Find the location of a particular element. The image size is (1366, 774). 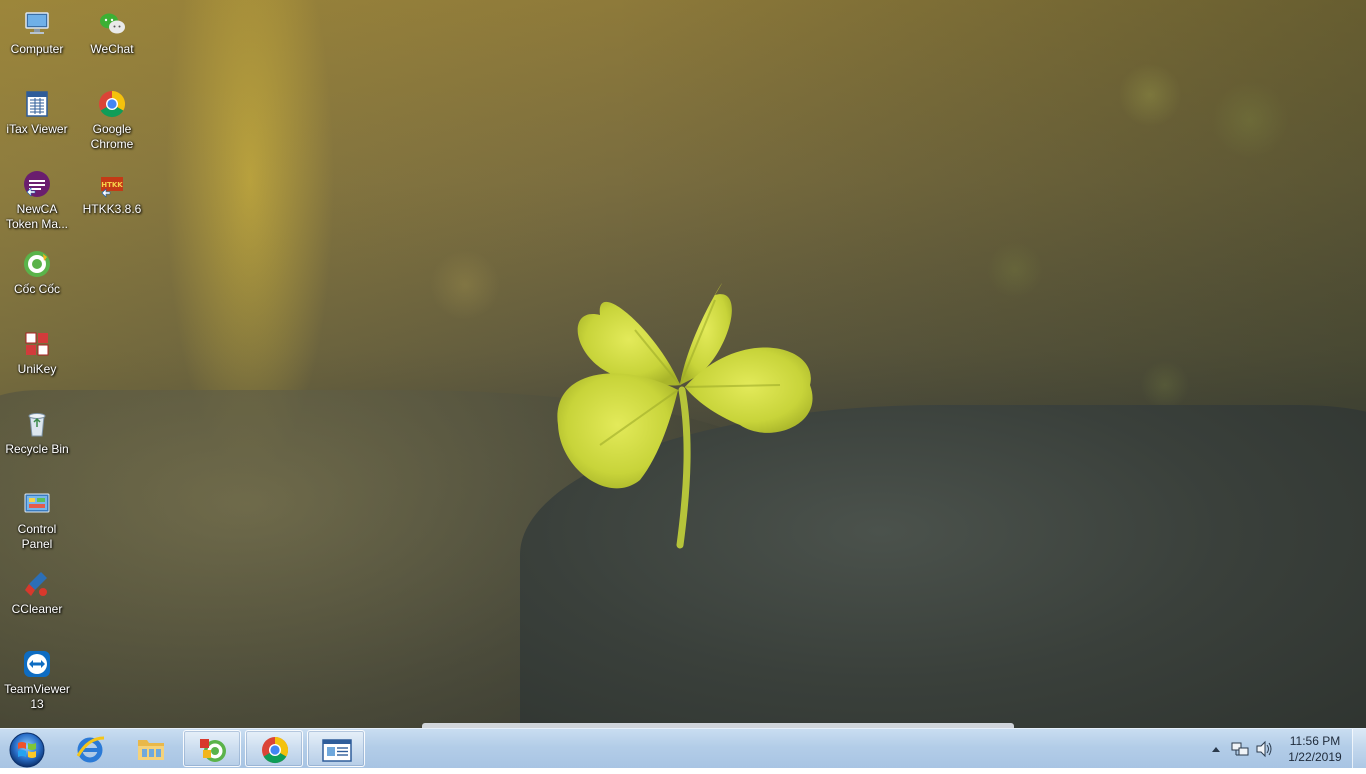

network-icon is located at coordinates (1240, 749).